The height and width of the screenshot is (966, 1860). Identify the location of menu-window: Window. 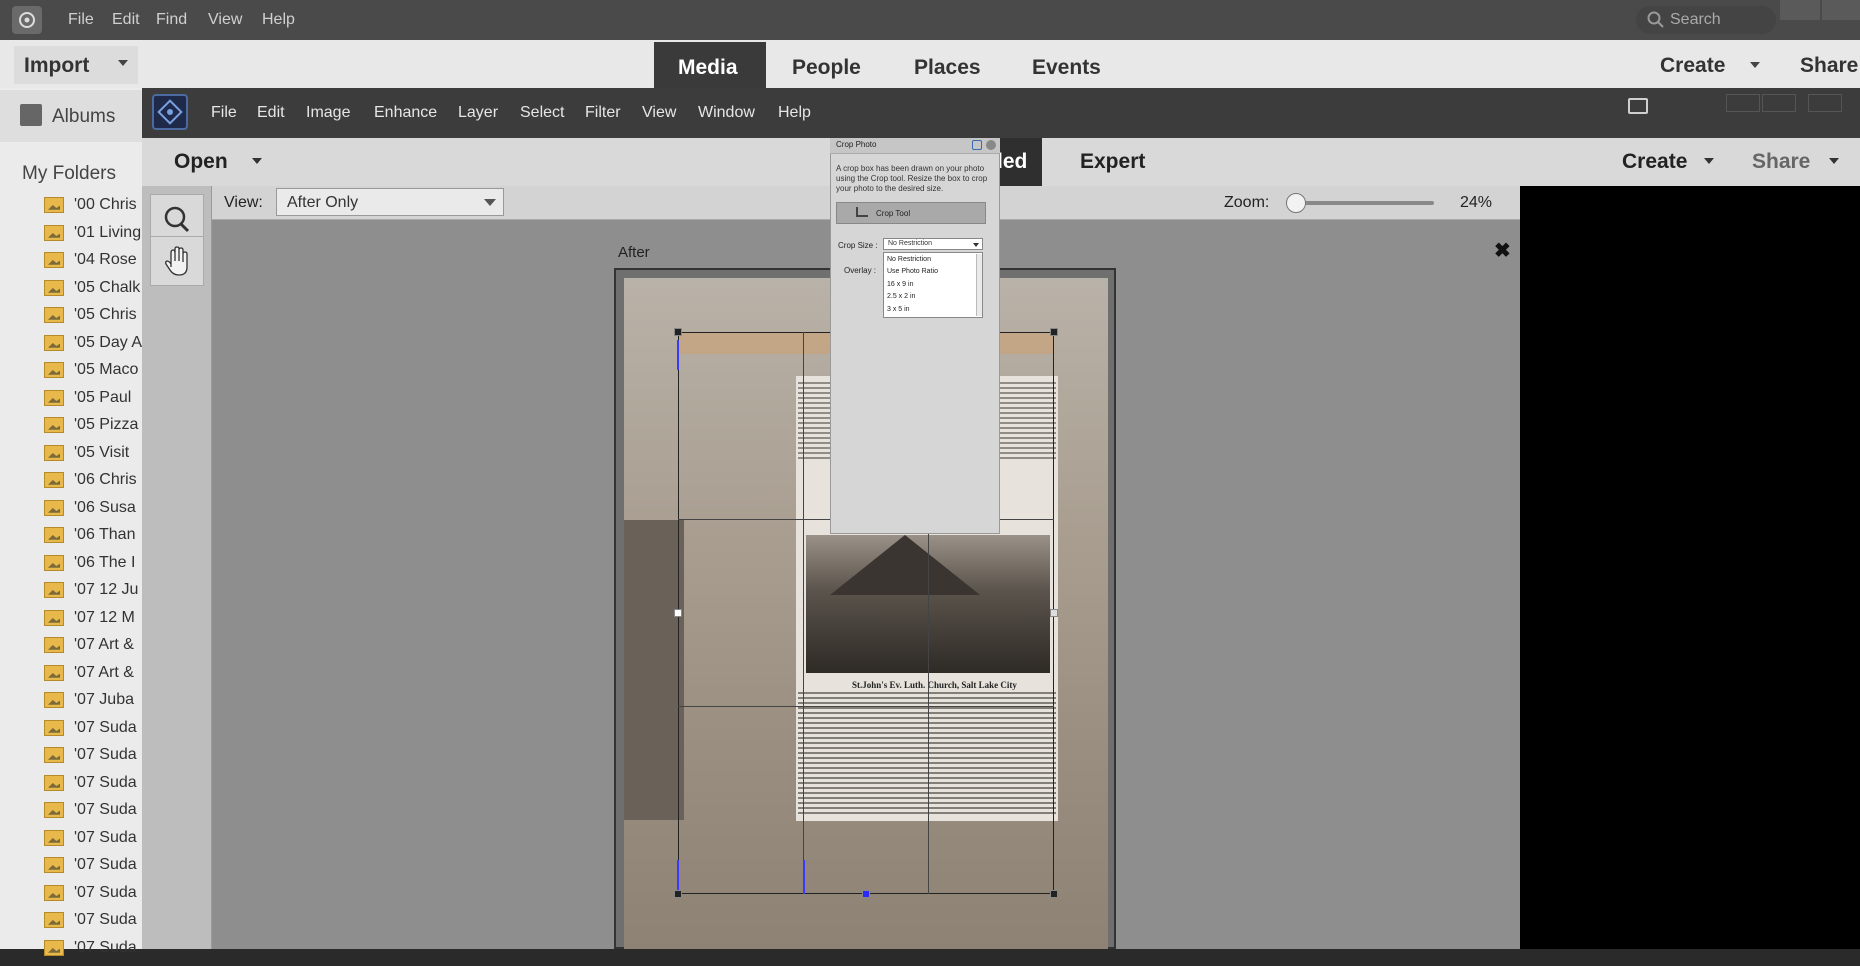
(726, 113).